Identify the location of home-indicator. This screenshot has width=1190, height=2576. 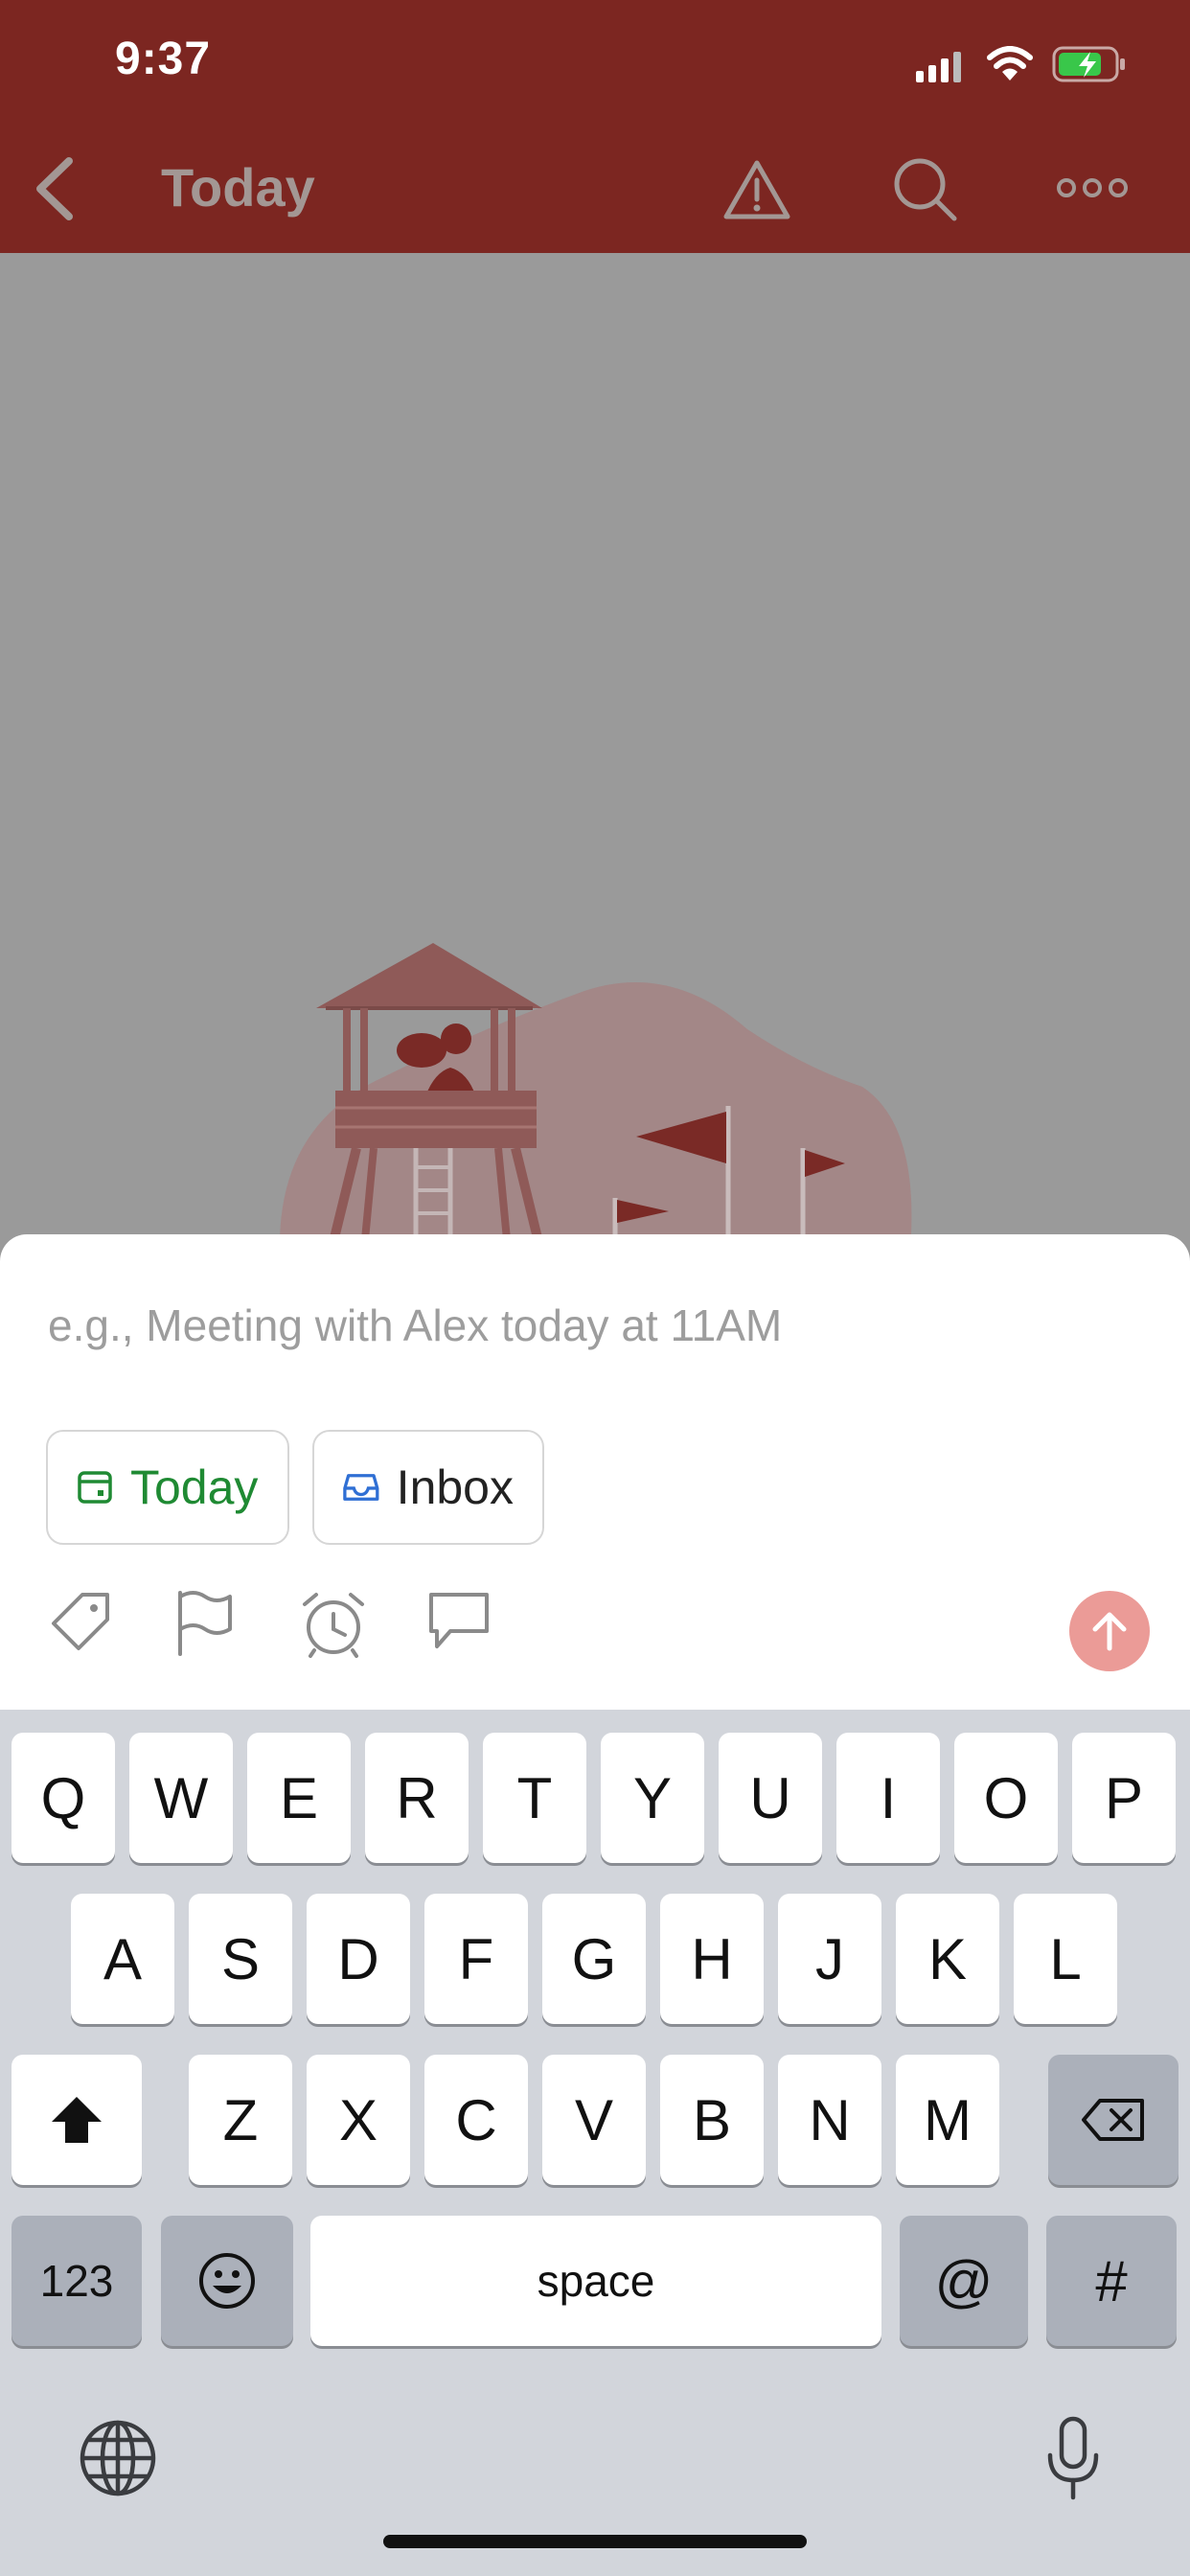
(595, 2541).